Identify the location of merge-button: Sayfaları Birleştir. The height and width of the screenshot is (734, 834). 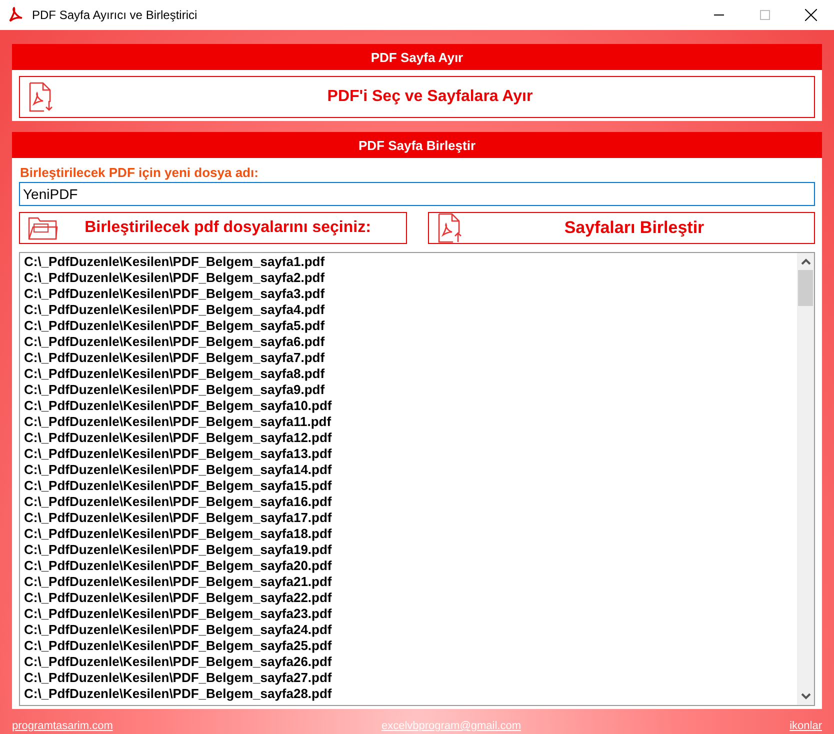
(621, 228).